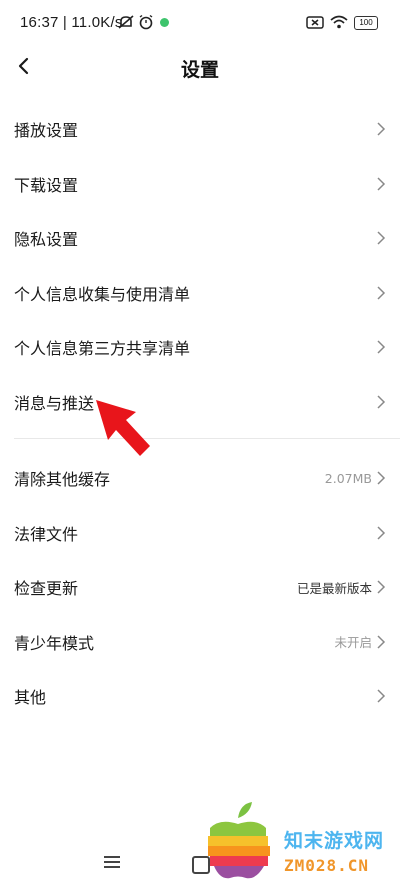  Describe the element at coordinates (200, 238) in the screenshot. I see `settings-row-privacy: 隐私设置` at that location.